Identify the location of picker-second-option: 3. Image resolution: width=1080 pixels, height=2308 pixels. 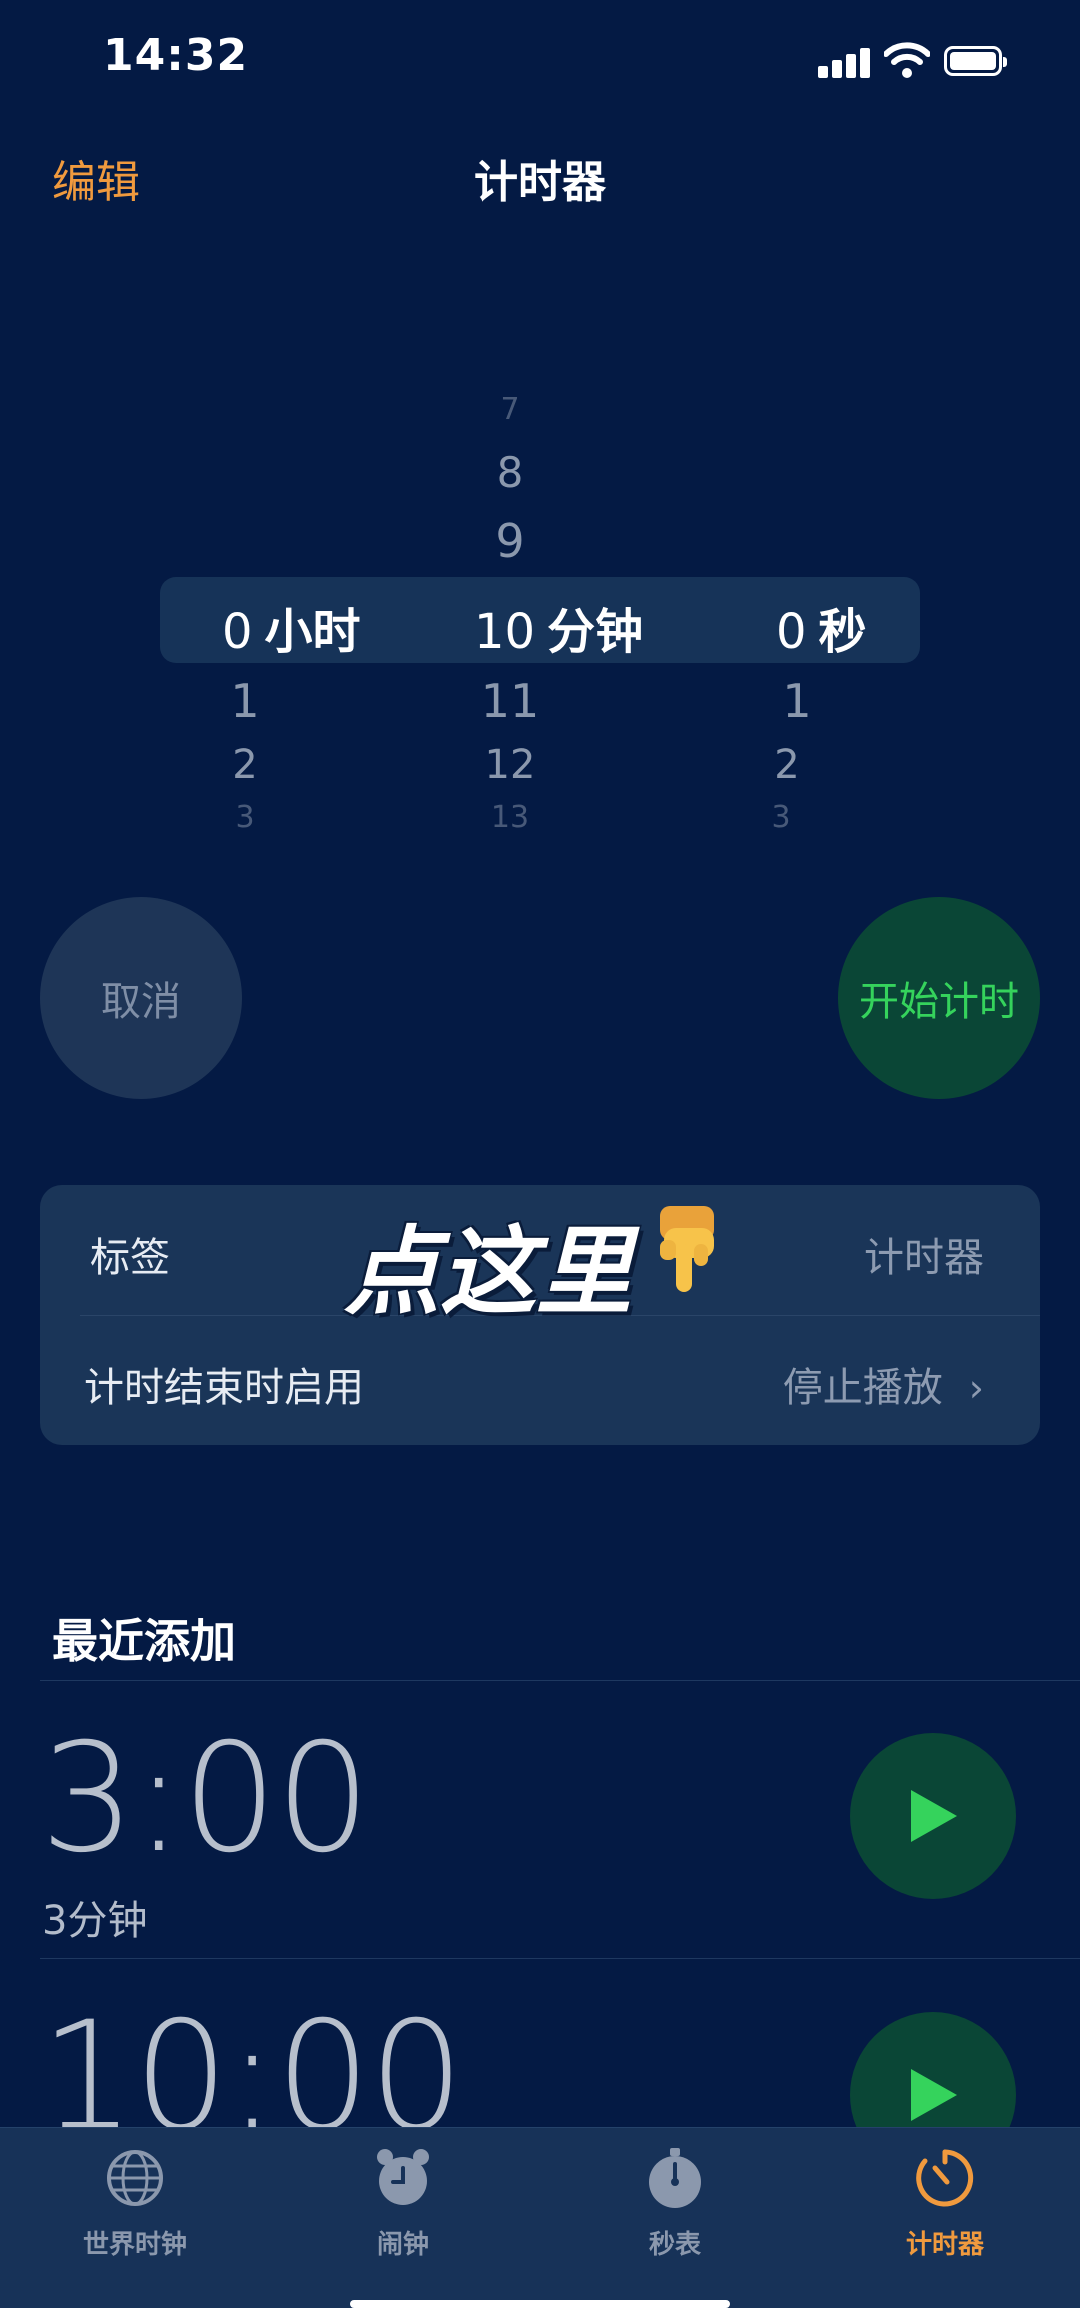
(781, 817).